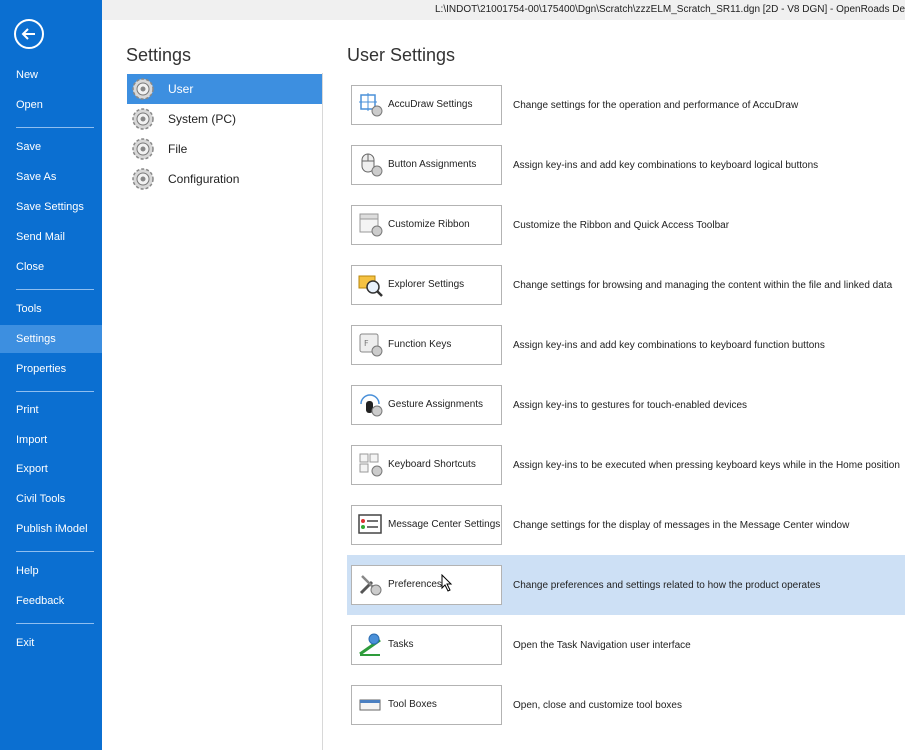  Describe the element at coordinates (51, 237) in the screenshot. I see `nav-send-mail: Send Mail` at that location.